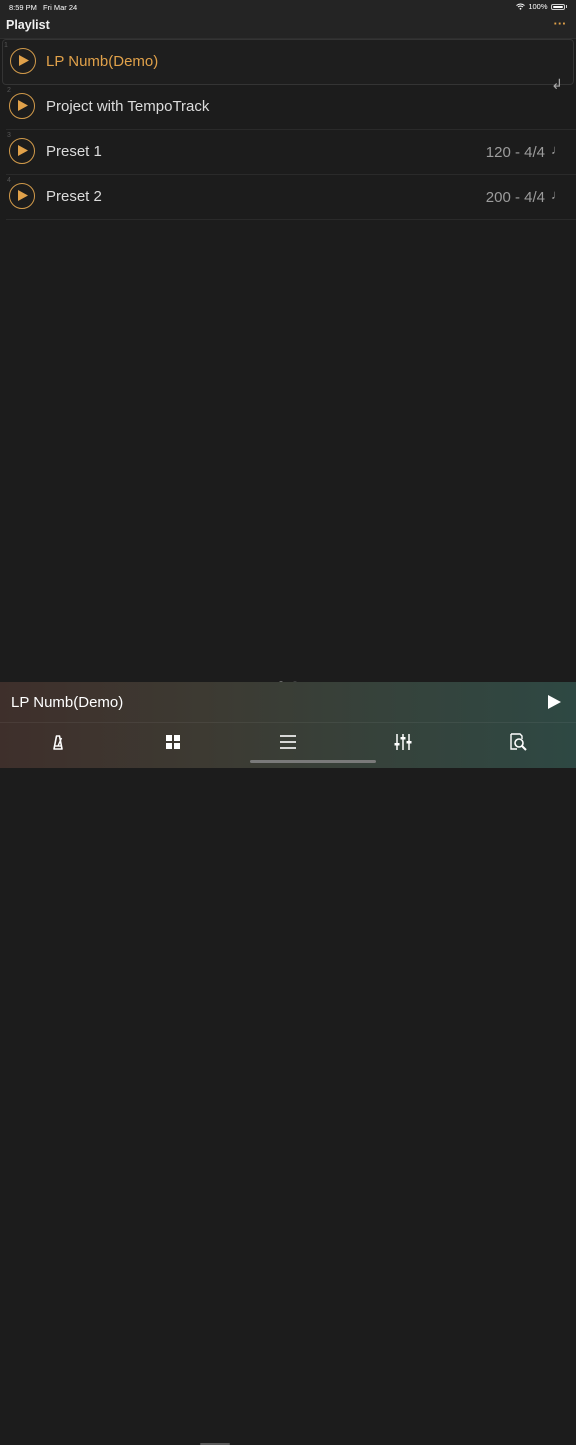 This screenshot has height=1445, width=576. Describe the element at coordinates (6, 45) in the screenshot. I see `row-index: 1` at that location.